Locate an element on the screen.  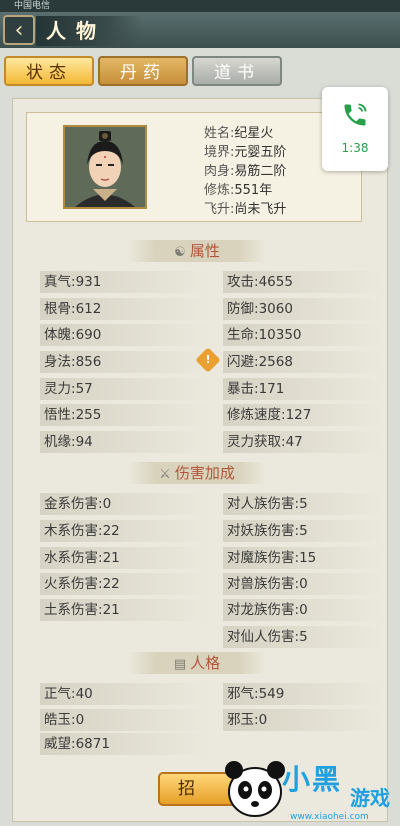
attr-row: 机缘:94 is located at coordinates (125, 442).